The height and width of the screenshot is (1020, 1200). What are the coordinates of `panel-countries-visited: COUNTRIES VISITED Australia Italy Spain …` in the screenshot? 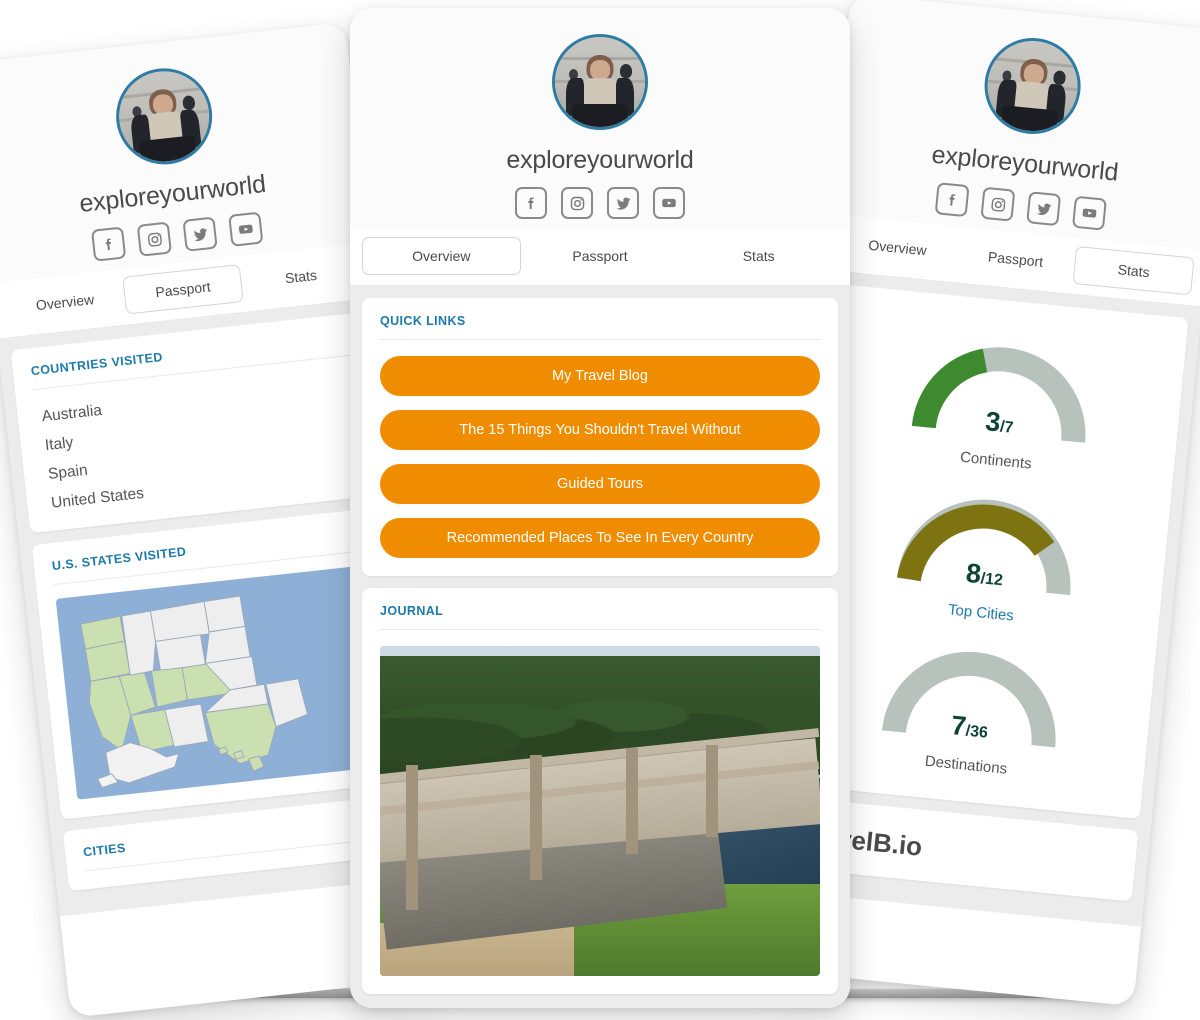 It's located at (197, 422).